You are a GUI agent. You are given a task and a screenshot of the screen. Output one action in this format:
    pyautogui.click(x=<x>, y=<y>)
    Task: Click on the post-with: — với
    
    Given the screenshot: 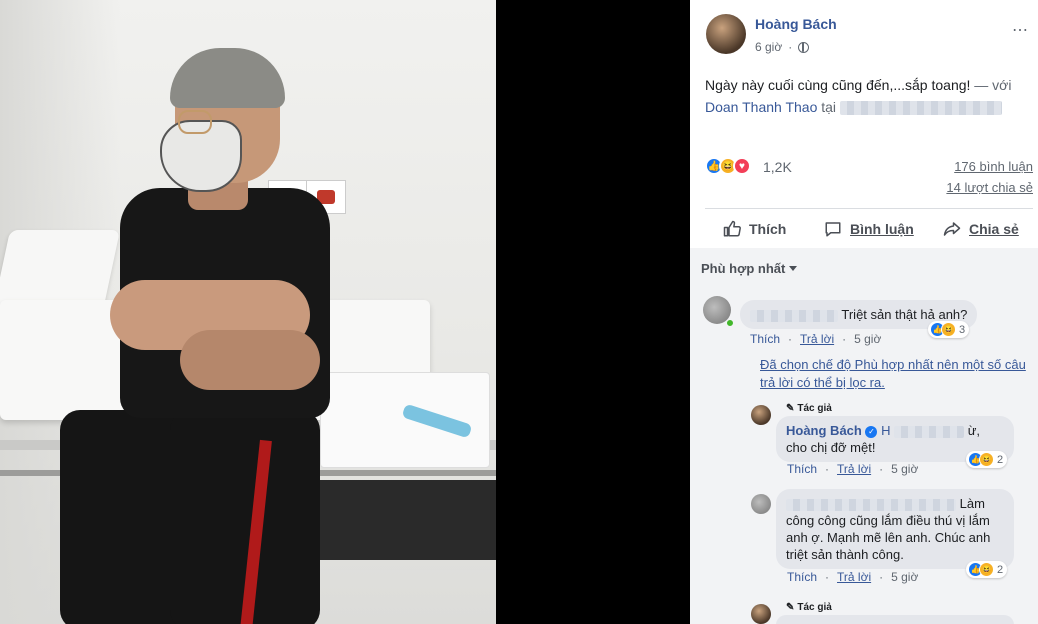 What is the action you would take?
    pyautogui.click(x=991, y=85)
    